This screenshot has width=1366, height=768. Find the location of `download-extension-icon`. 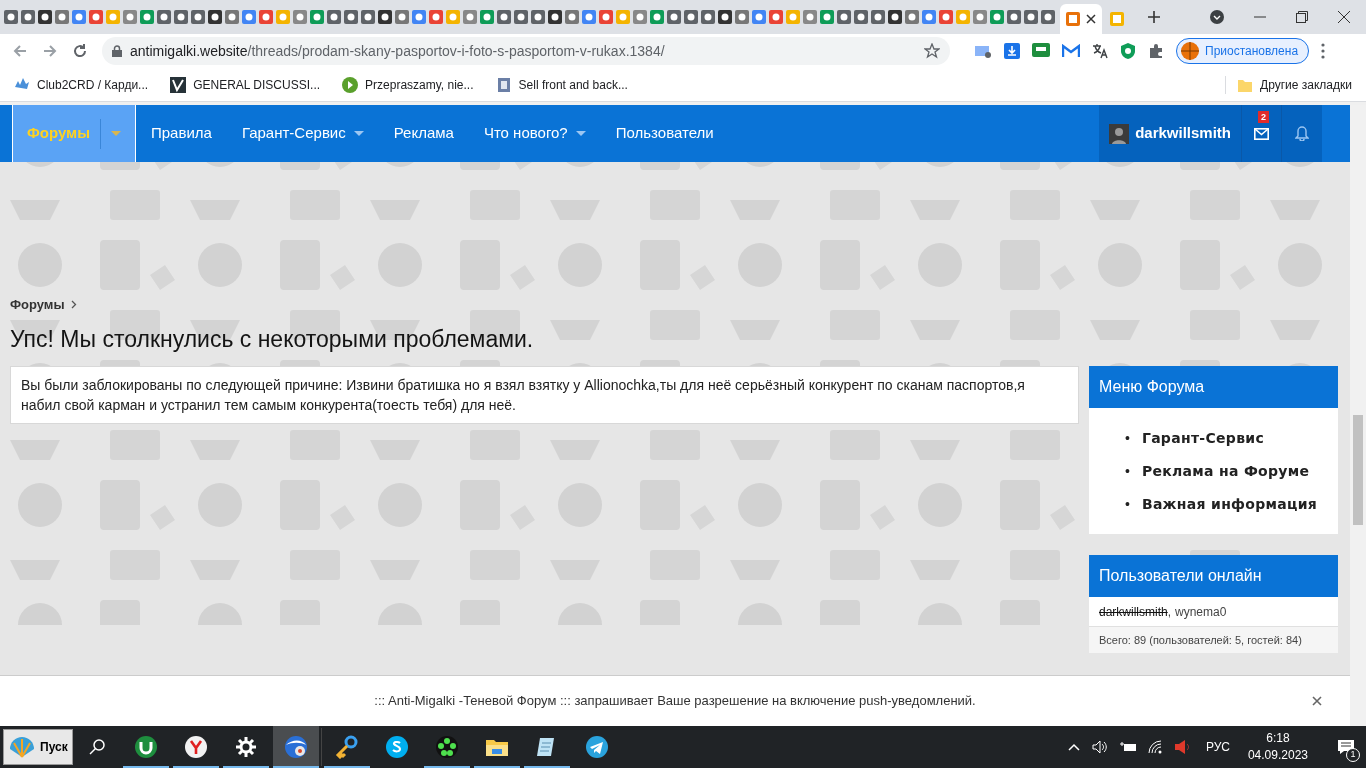

download-extension-icon is located at coordinates (1012, 51).